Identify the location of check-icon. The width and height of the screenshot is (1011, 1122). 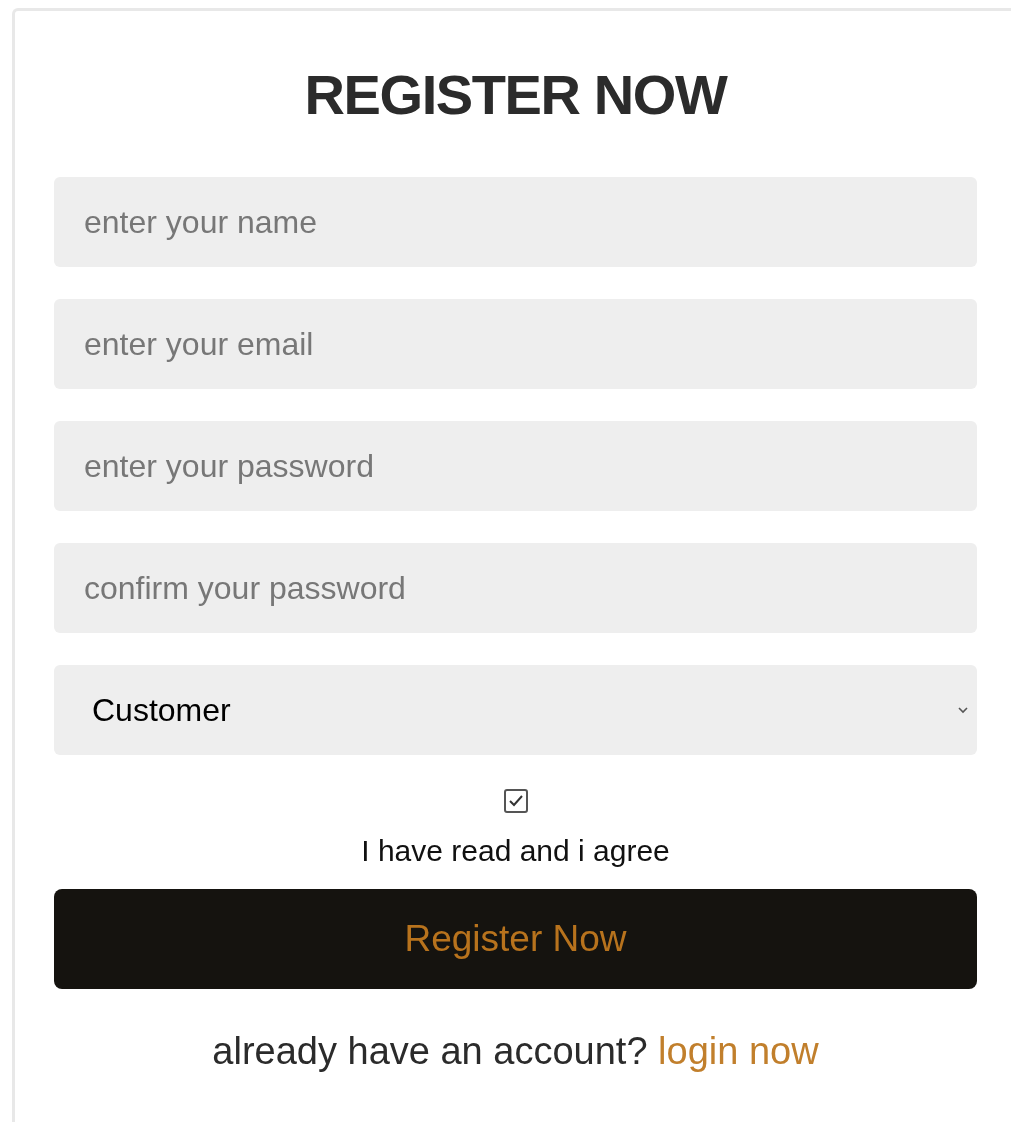
(515, 801).